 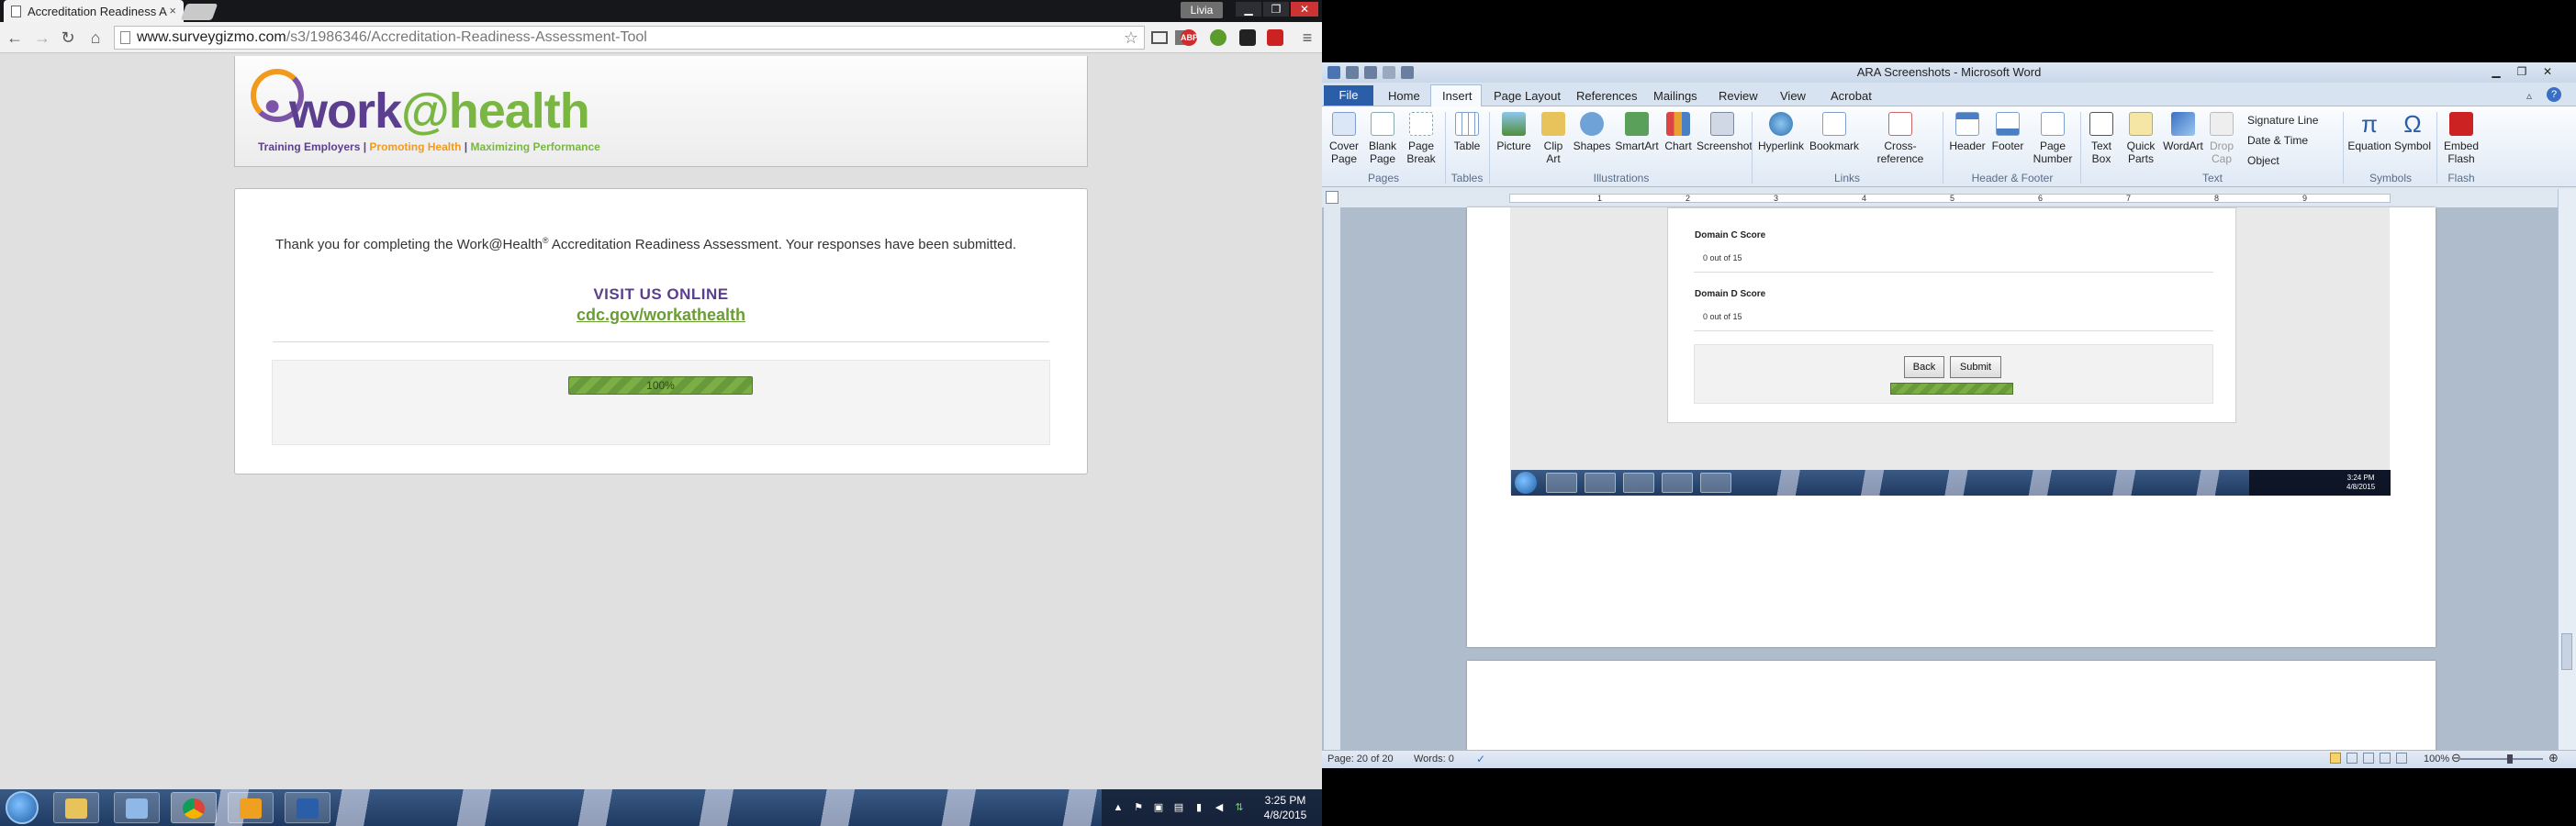 I want to click on outline-view-icon, so click(x=2385, y=758).